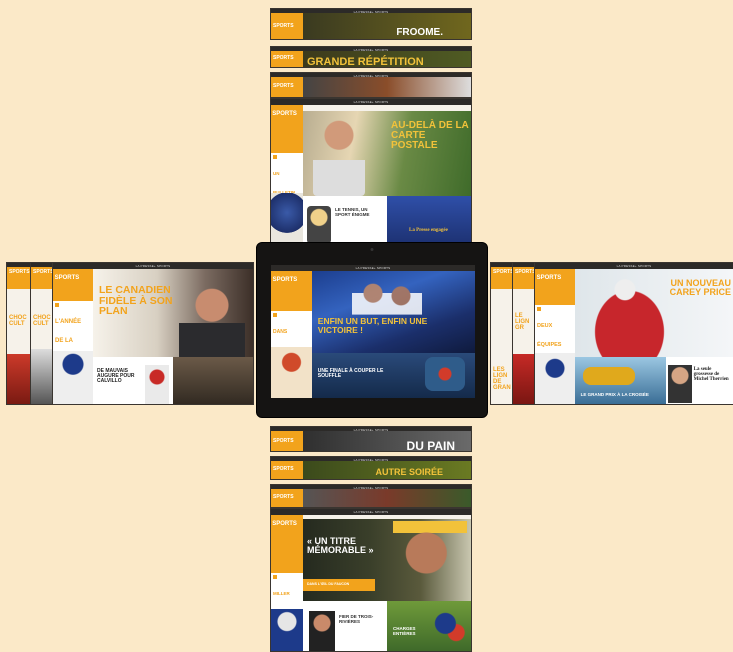  I want to click on stack-headline: AUTRE SOIRÉE, so click(387, 470).